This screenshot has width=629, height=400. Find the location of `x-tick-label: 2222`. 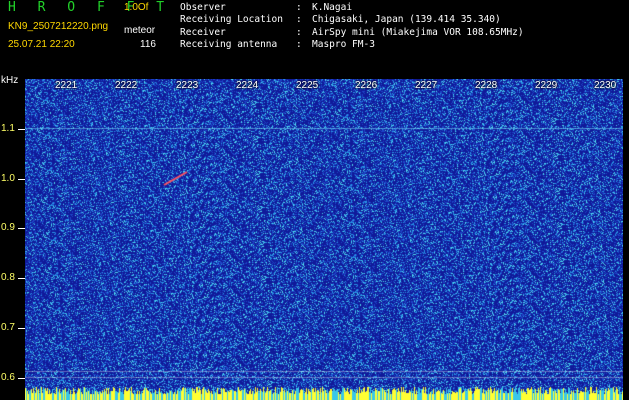

x-tick-label: 2222 is located at coordinates (126, 85).